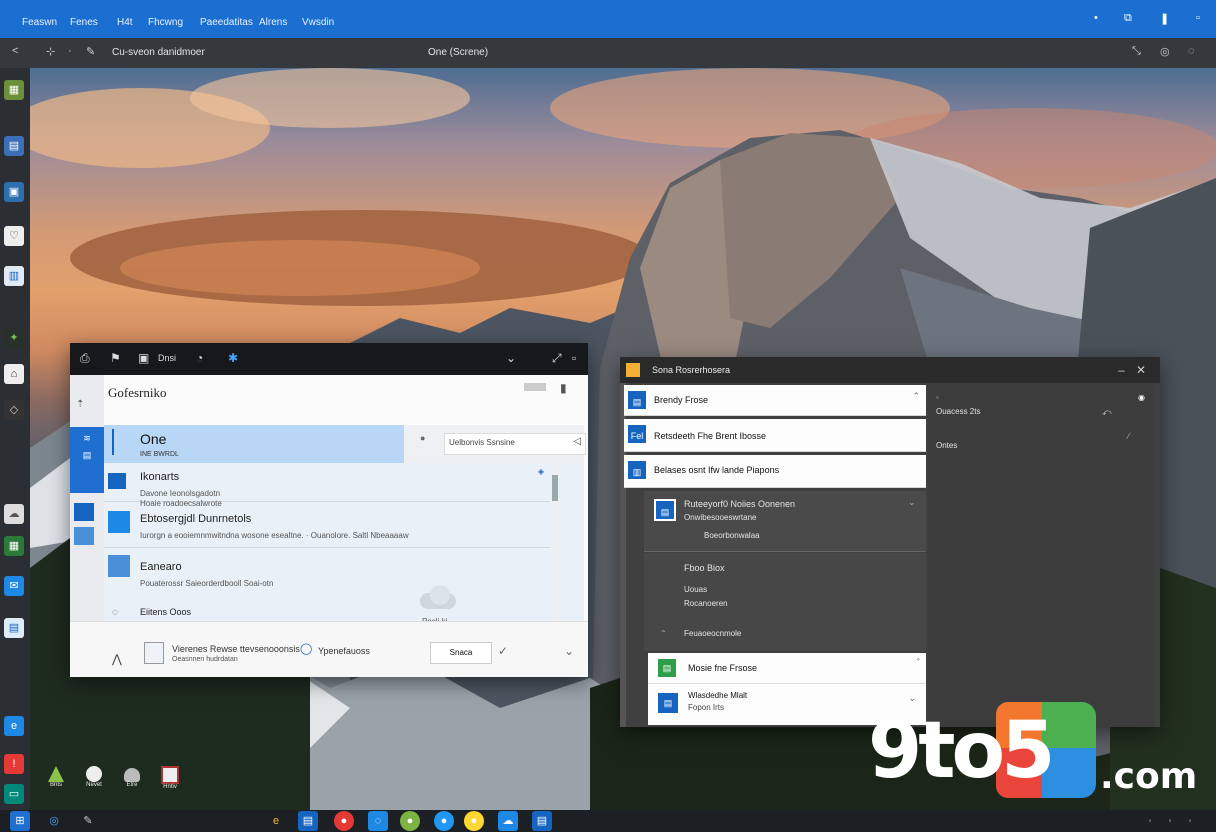  I want to click on dock-grid-icon: ▦, so click(14, 90).